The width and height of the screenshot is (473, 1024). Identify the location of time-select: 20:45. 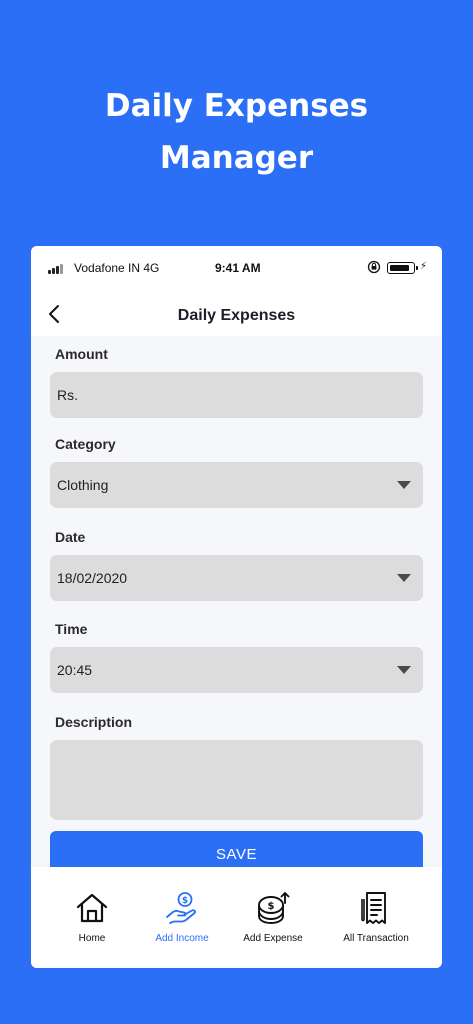
(236, 670).